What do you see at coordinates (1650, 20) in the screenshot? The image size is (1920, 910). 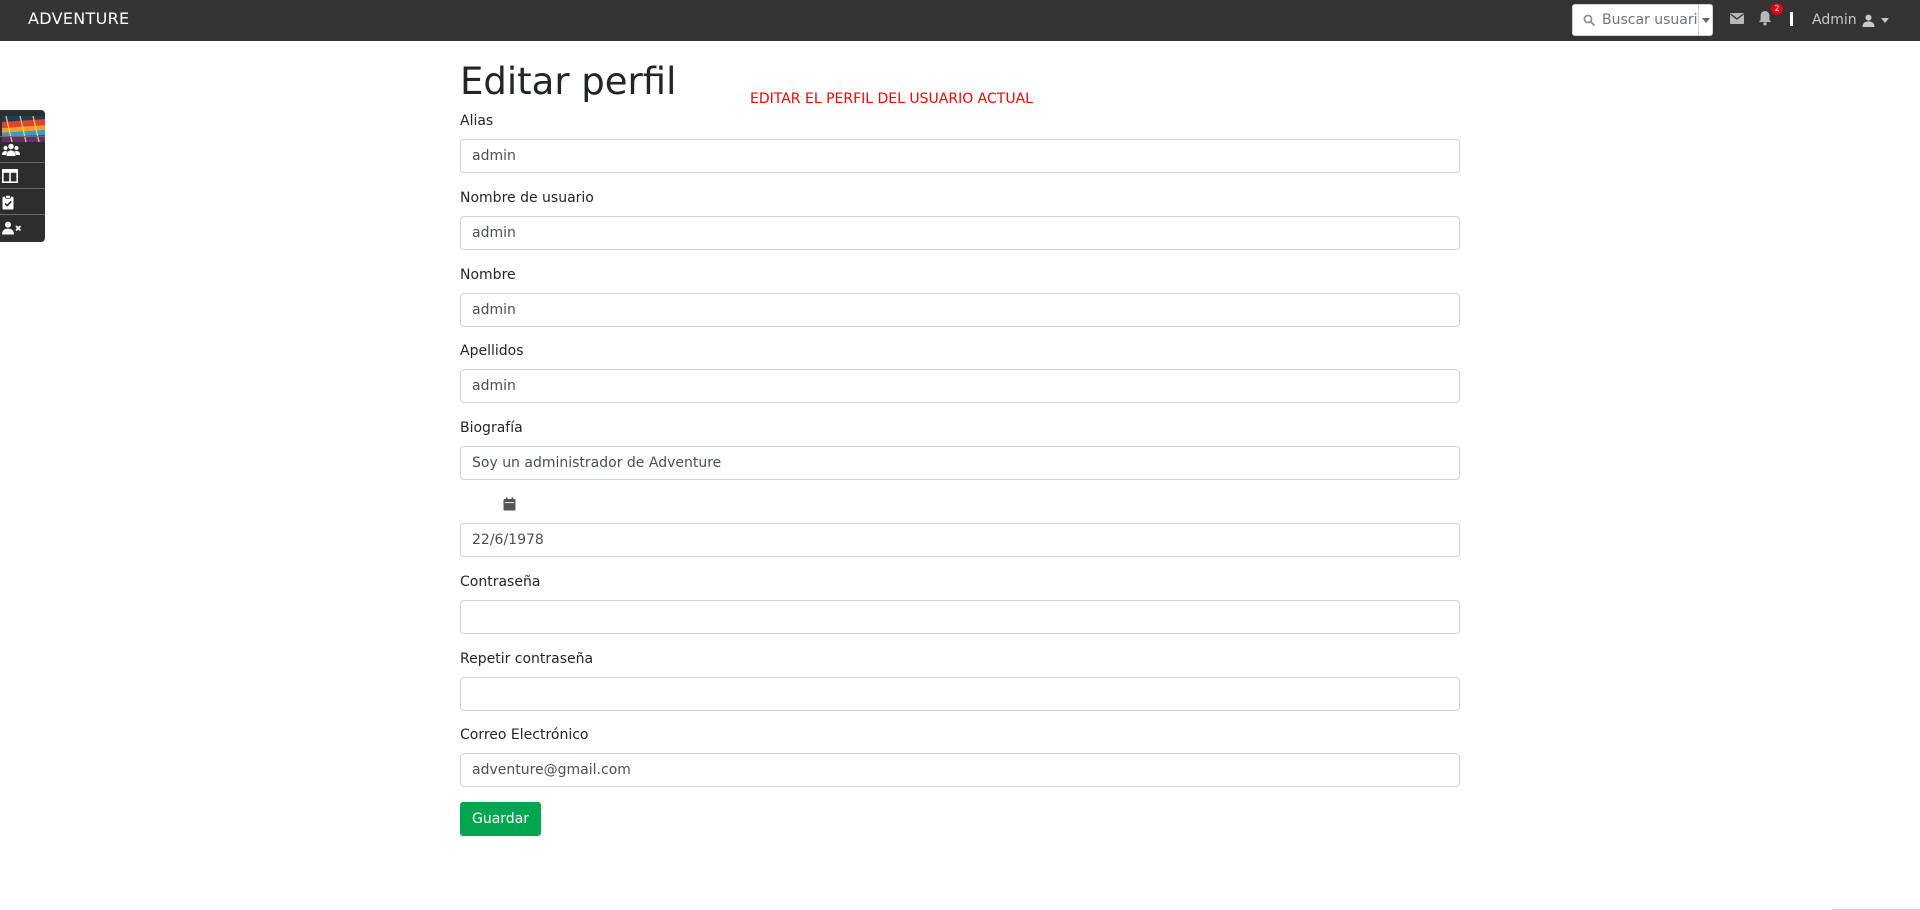 I see `search-input` at bounding box center [1650, 20].